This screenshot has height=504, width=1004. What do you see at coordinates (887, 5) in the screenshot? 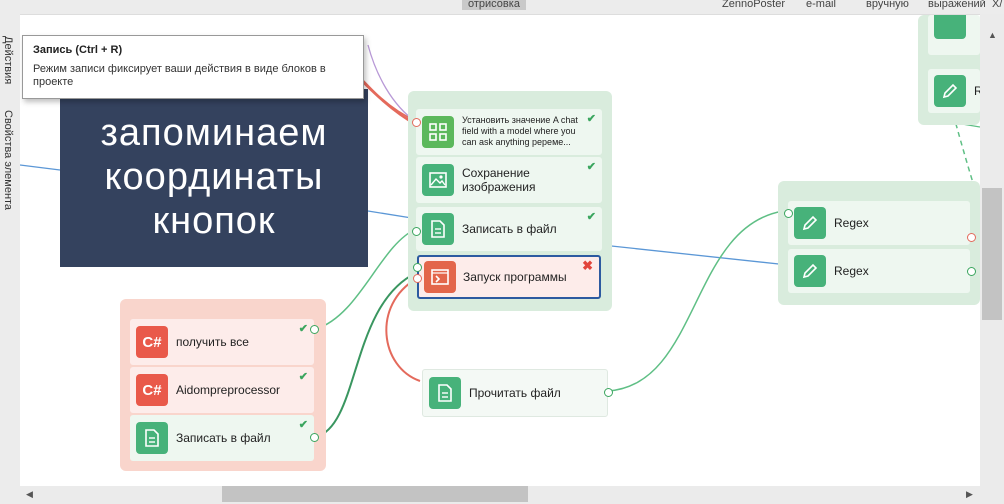
I see `tab-manual: вручную` at bounding box center [887, 5].